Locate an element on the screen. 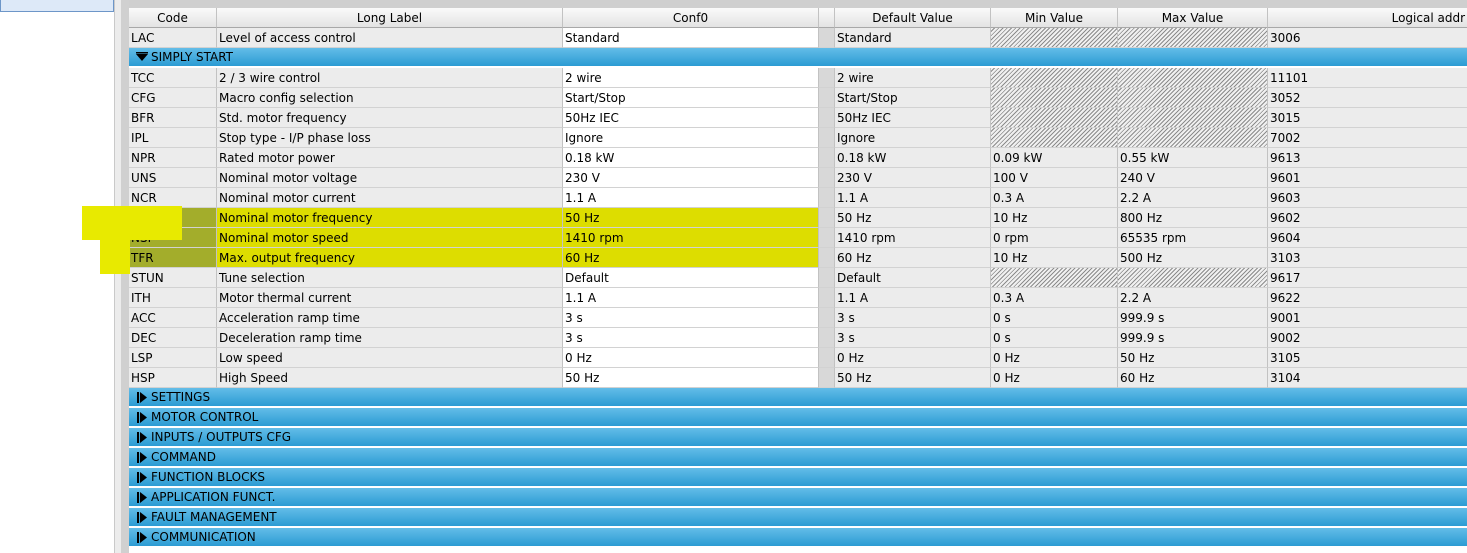 This screenshot has height=553, width=1467. group-label: INPUTS / OUTPUTS CFG is located at coordinates (221, 437).